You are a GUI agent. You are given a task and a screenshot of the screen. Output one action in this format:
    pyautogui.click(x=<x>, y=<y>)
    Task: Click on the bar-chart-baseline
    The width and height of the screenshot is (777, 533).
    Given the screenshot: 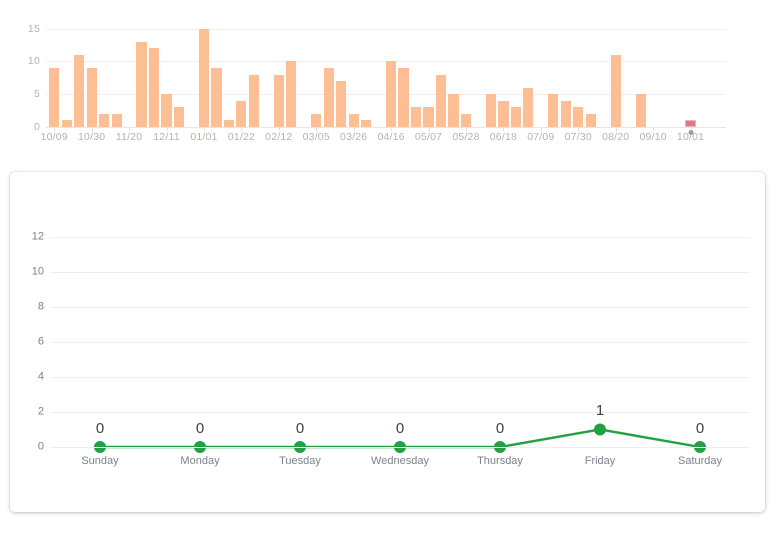 What is the action you would take?
    pyautogui.click(x=386, y=127)
    